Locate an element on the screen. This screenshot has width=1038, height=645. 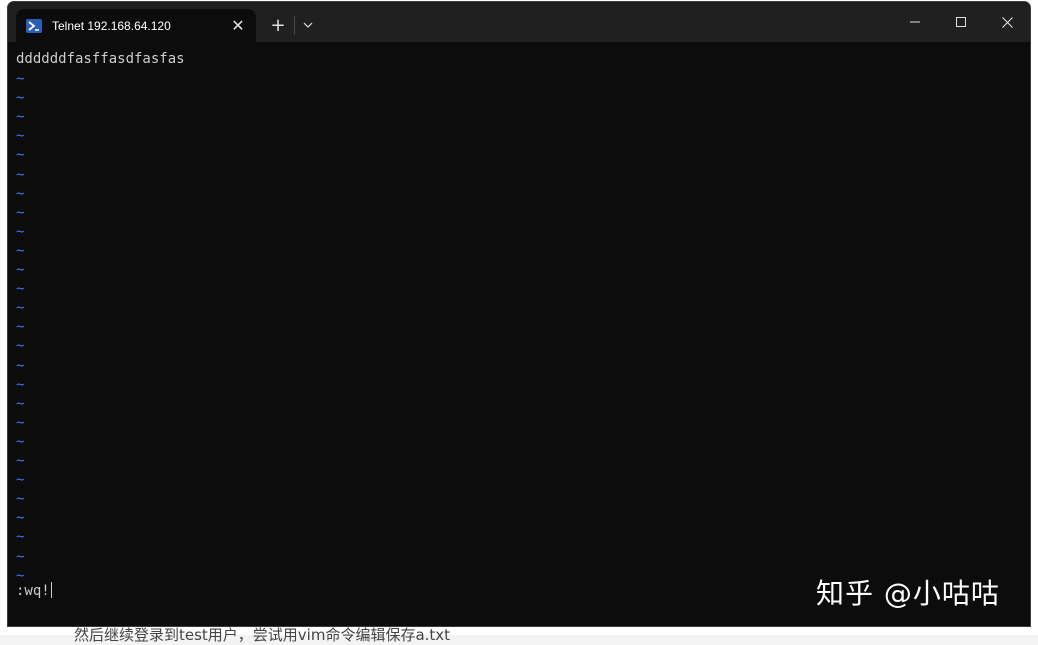
tab-title: Telnet 192.168.64.120 is located at coordinates (111, 25).